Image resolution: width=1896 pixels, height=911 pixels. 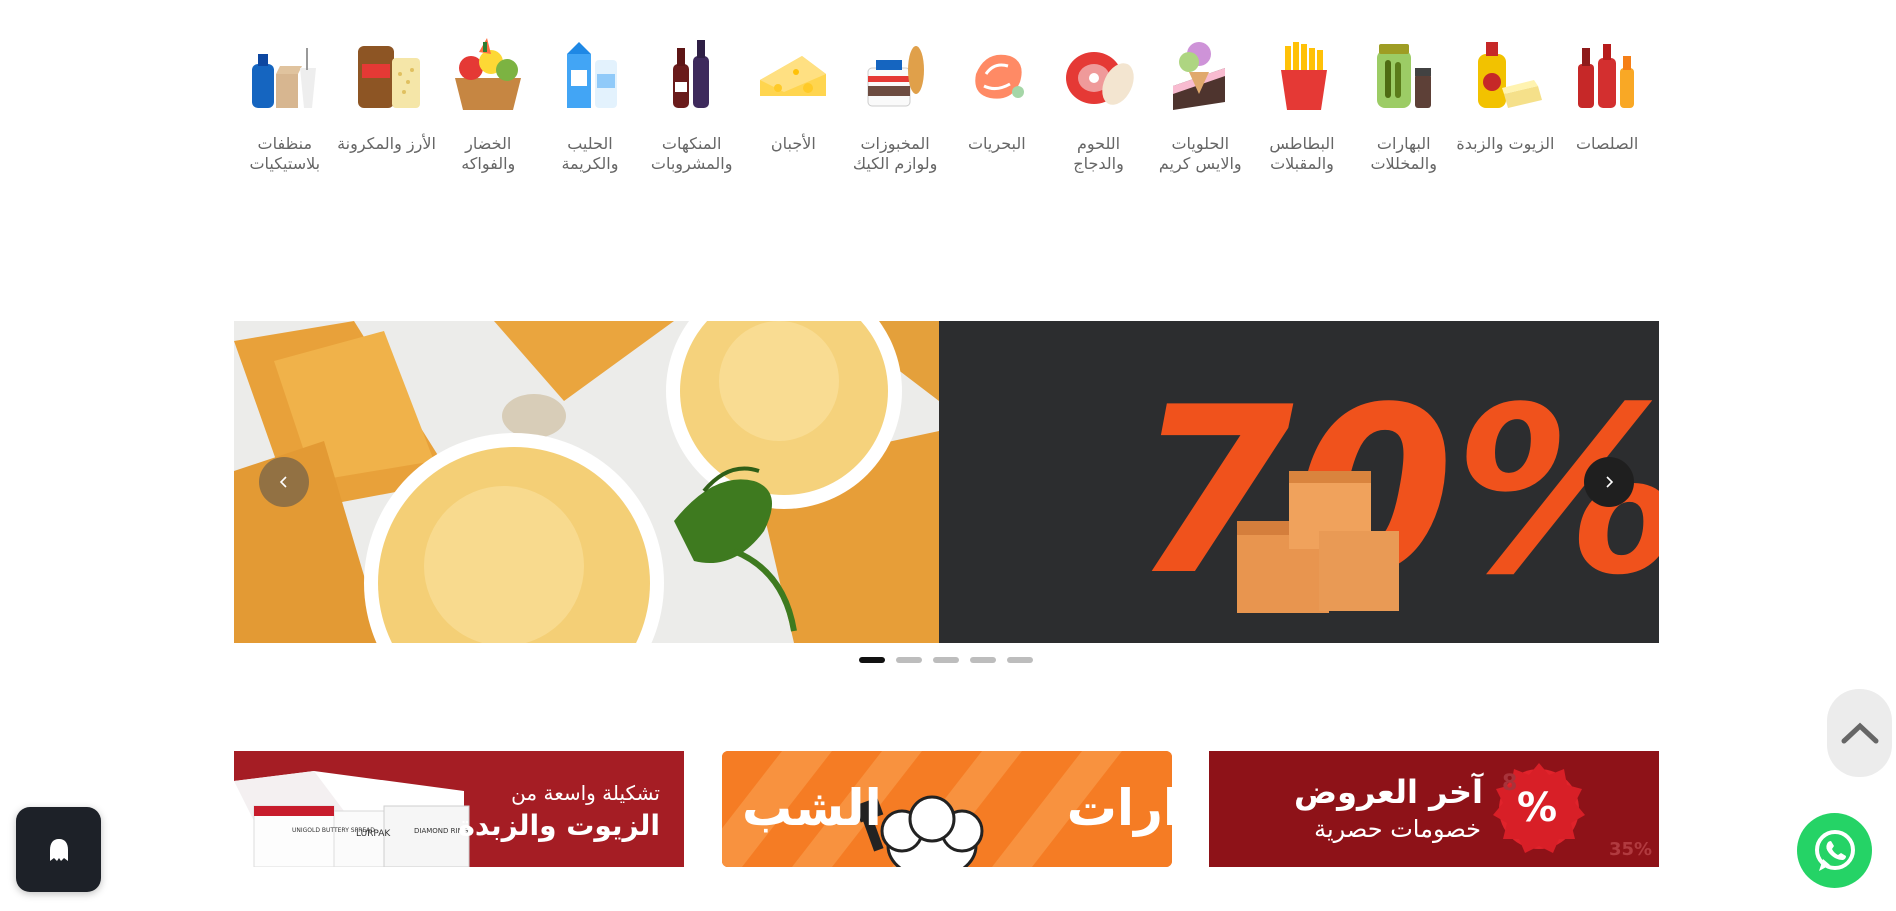 I want to click on snacks-banner-text-left: الشب, so click(x=812, y=808).